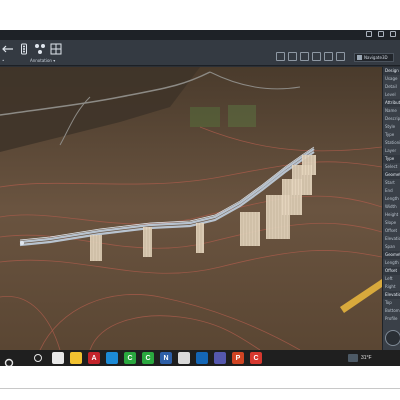 This screenshot has width=400, height=400. Describe the element at coordinates (148, 358) in the screenshot. I see `civil3d-2-icon: C` at that location.